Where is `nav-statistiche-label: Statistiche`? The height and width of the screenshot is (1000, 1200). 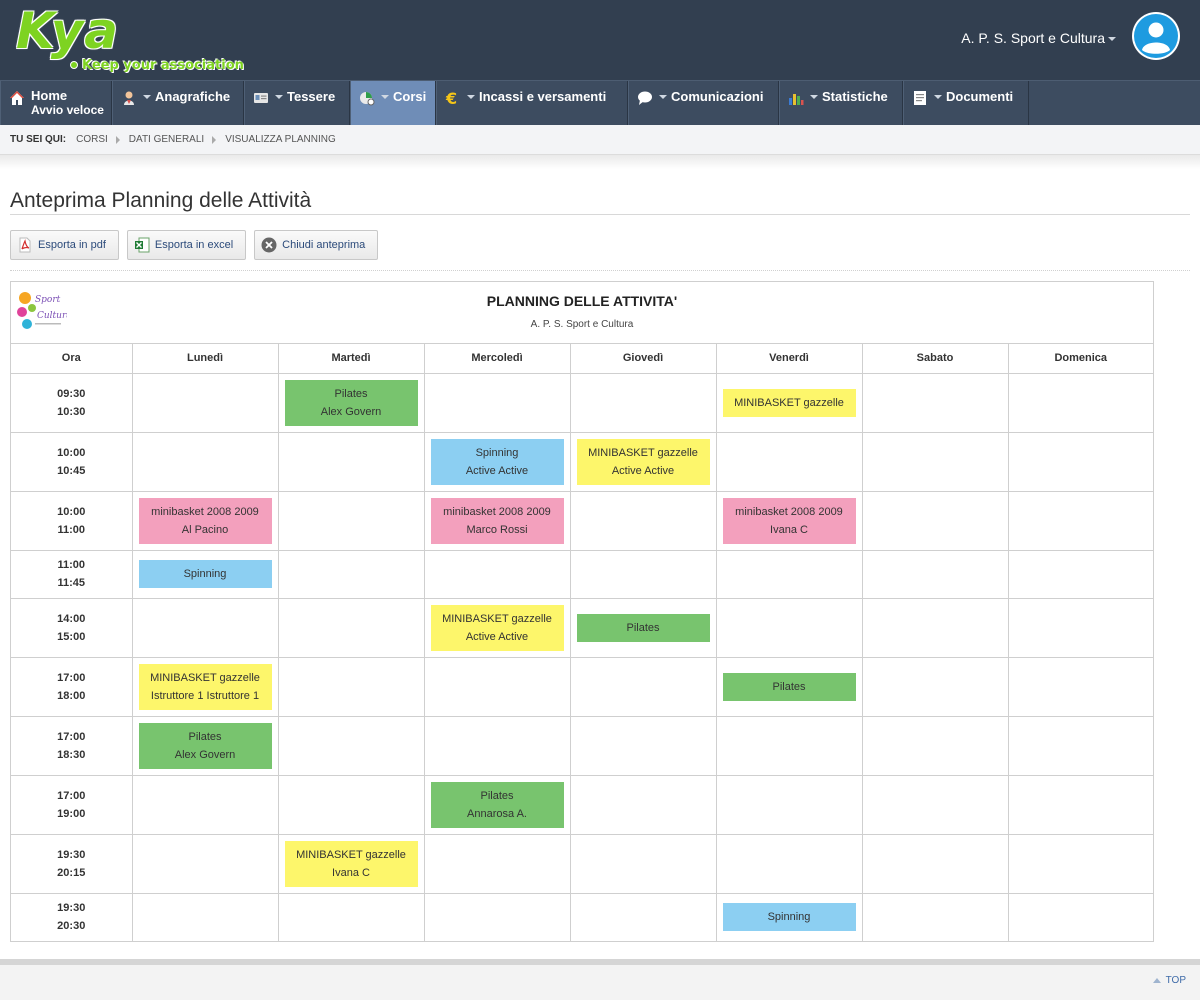 nav-statistiche-label: Statistiche is located at coordinates (855, 96).